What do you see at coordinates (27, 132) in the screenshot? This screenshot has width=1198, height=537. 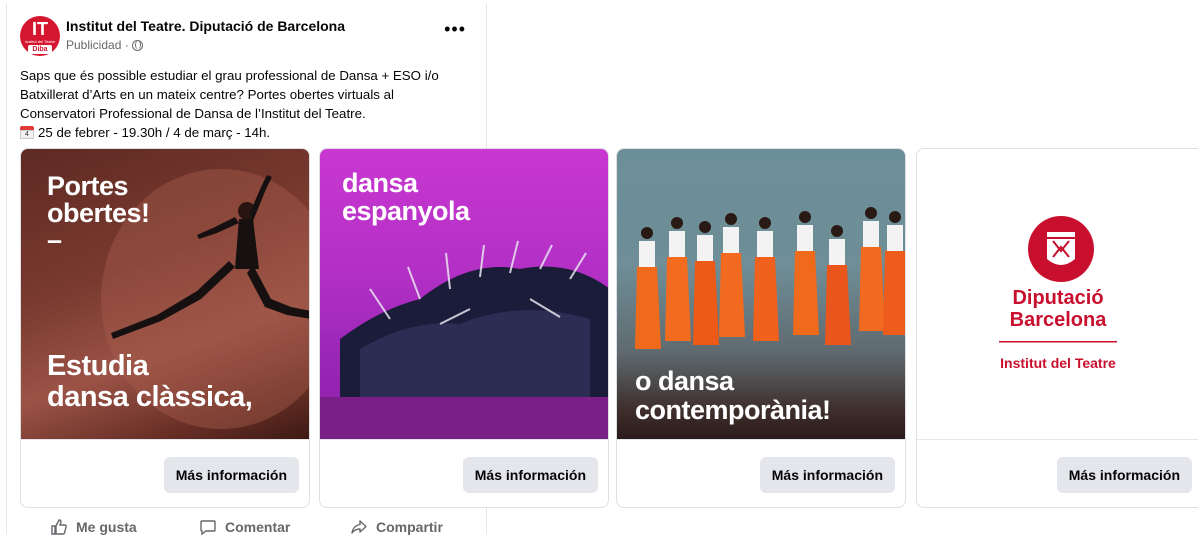 I see `calendar-icon: 4` at bounding box center [27, 132].